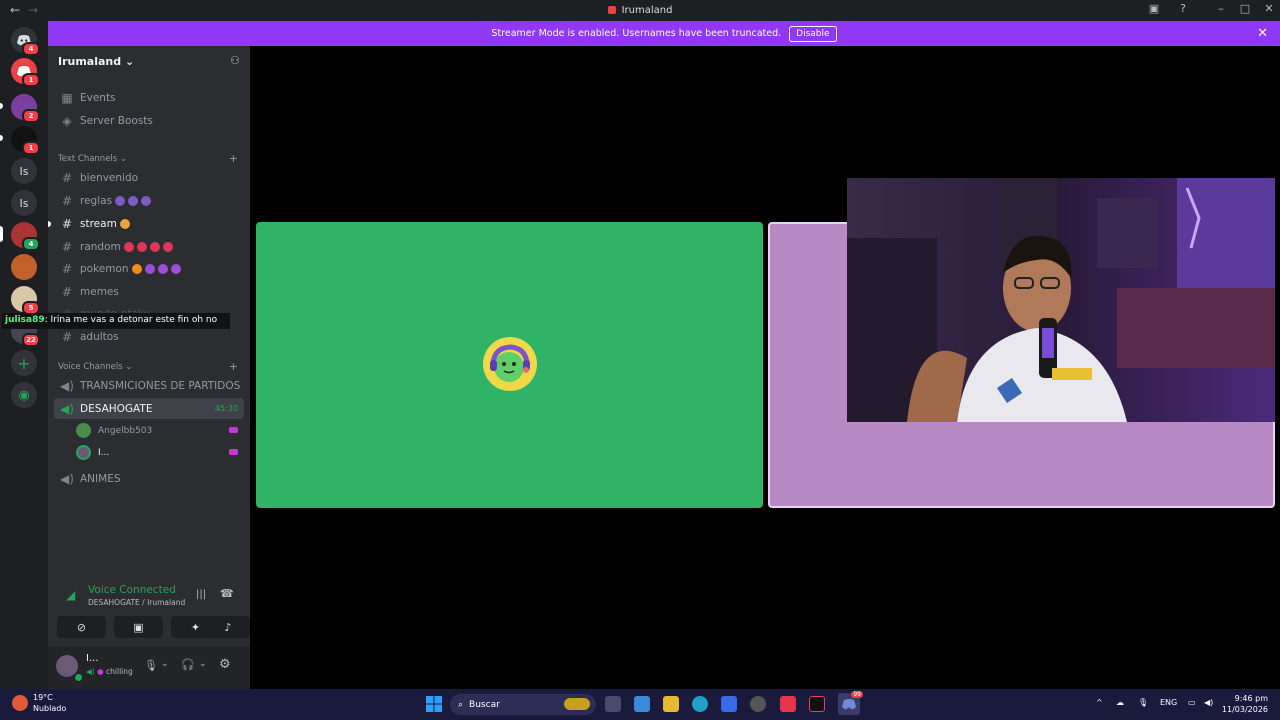 The height and width of the screenshot is (720, 1280). Describe the element at coordinates (461, 704) in the screenshot. I see `search-icon: ⌕` at that location.